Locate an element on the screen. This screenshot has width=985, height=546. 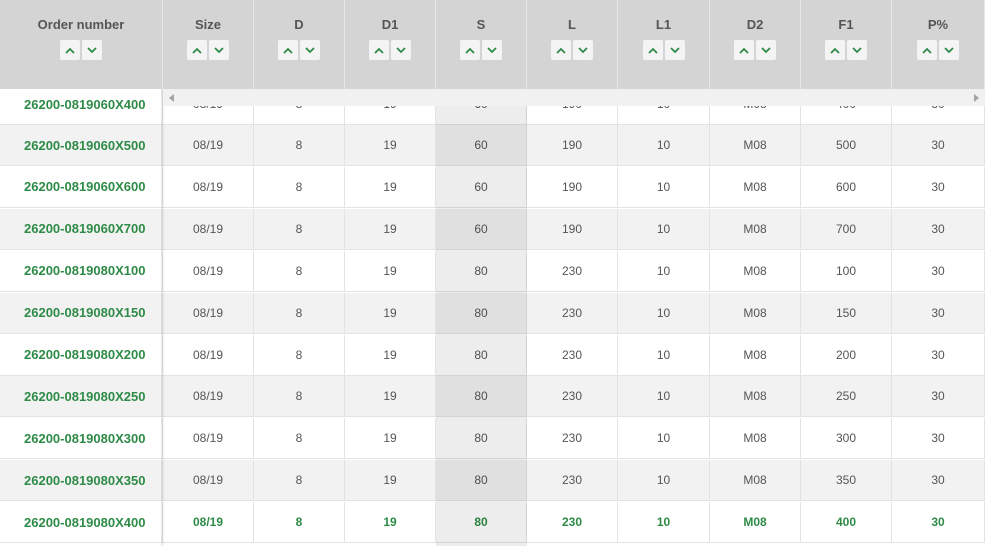
order-number-link: 26200-0819080X300 is located at coordinates (81, 438).